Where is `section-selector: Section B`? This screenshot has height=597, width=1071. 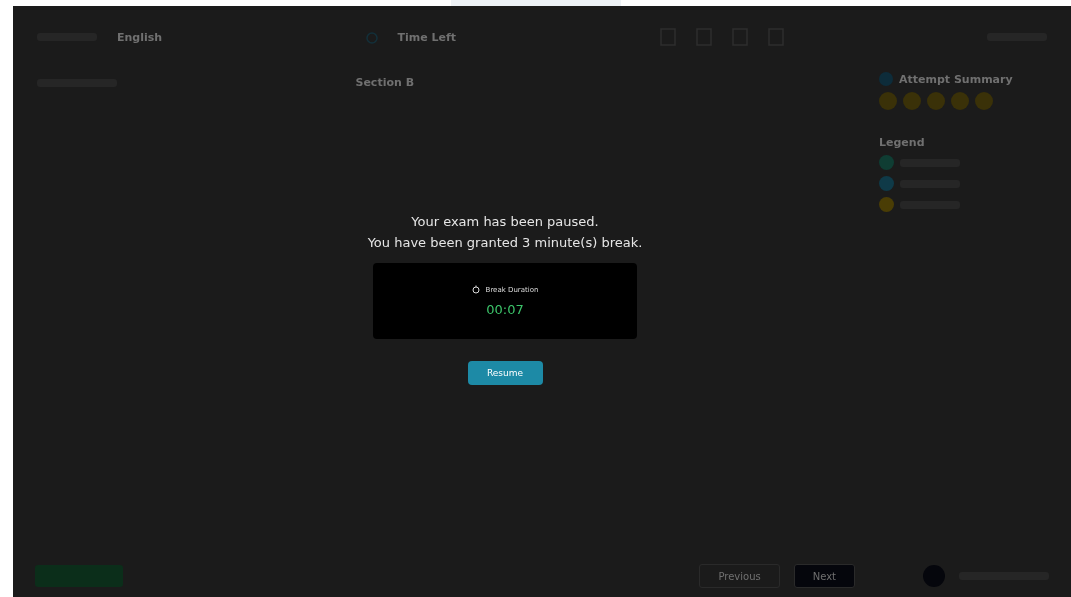
section-selector: Section B is located at coordinates (385, 82).